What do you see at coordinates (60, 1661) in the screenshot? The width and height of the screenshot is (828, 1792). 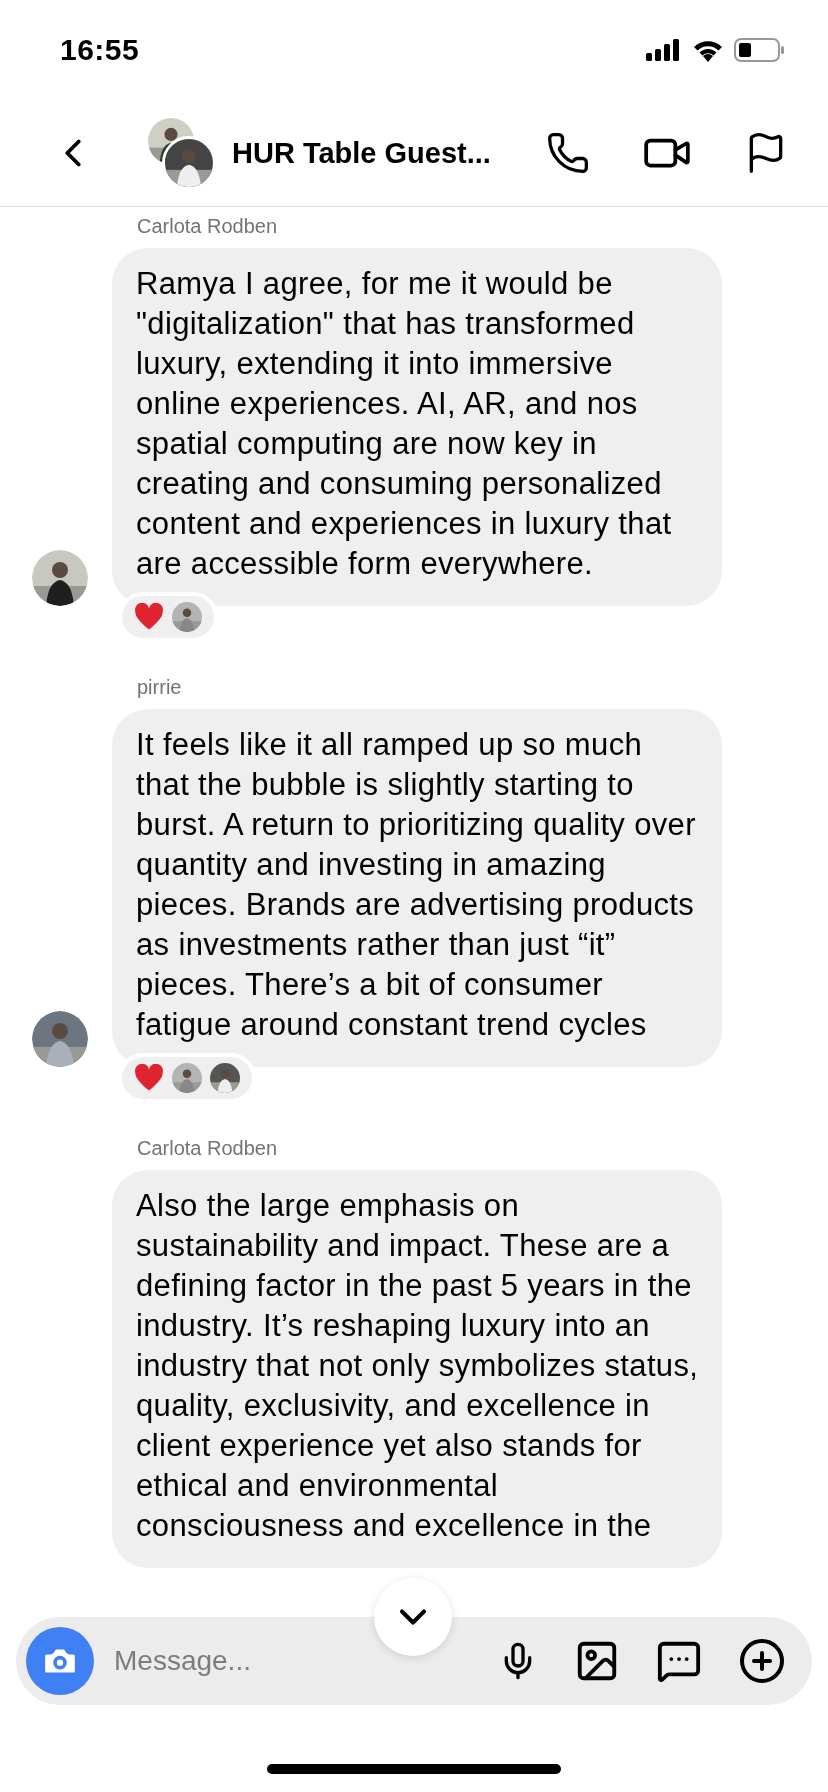 I see `camera-button` at bounding box center [60, 1661].